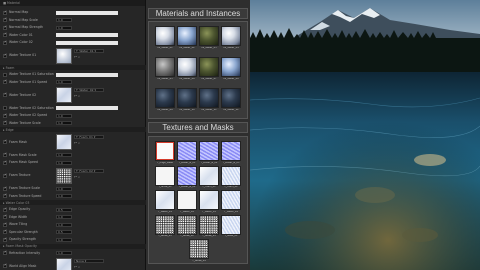 The width and height of the screenshot is (480, 270). What do you see at coordinates (231, 203) in the screenshot?
I see `asset-tile: T_Water_04` at bounding box center [231, 203].